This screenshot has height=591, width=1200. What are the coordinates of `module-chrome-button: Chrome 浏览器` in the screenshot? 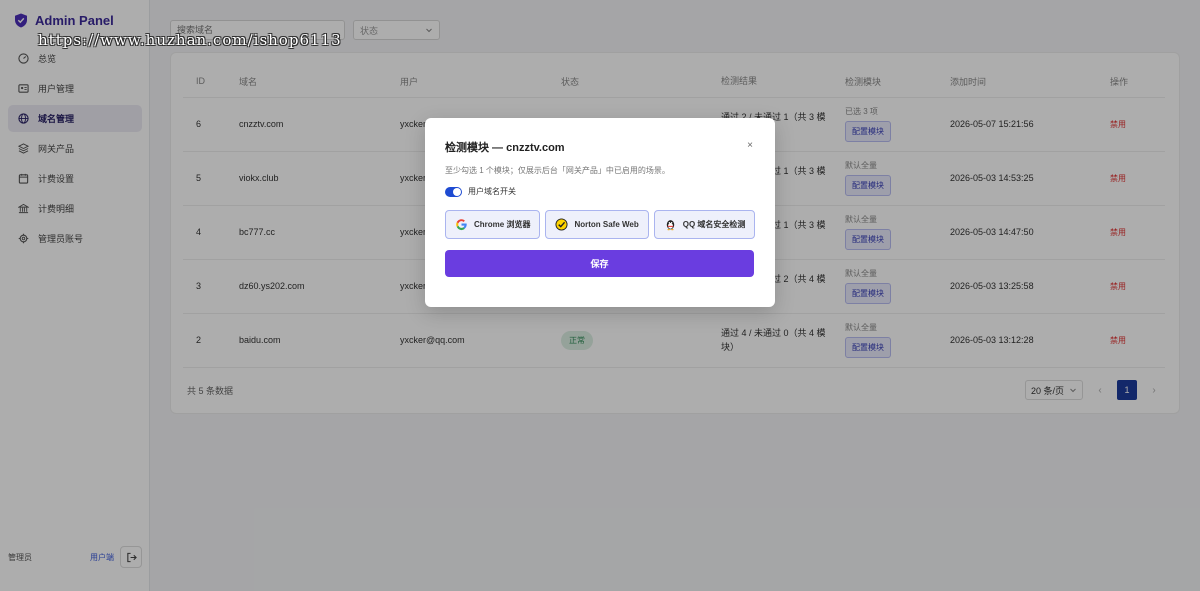 It's located at (493, 224).